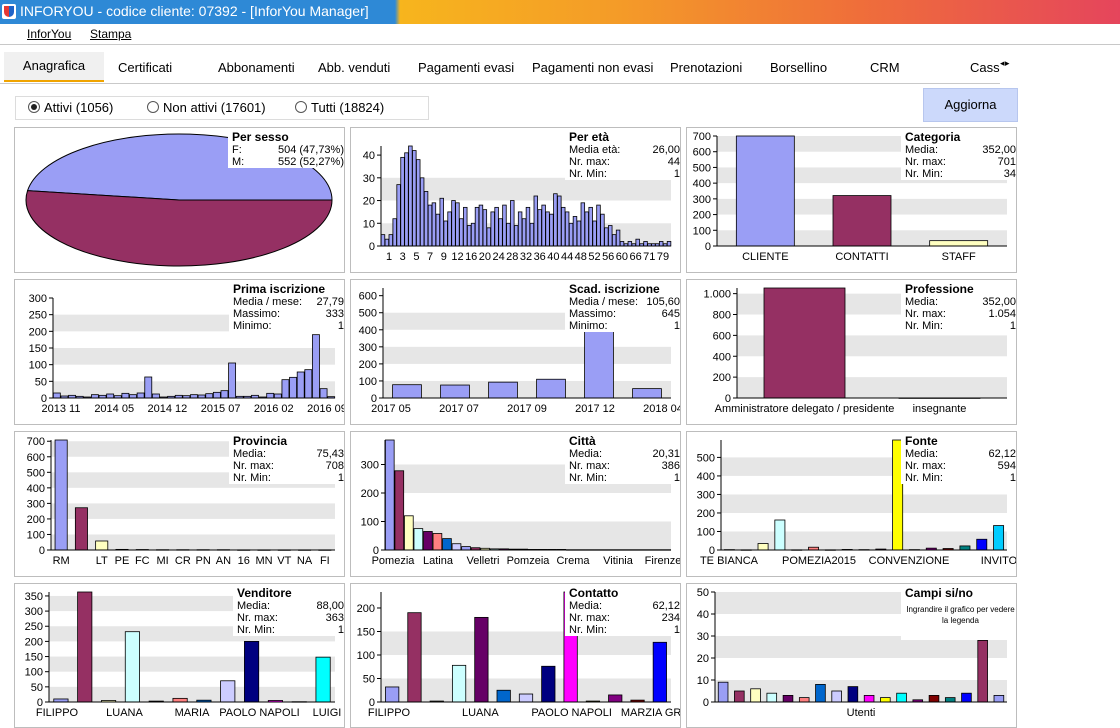 The width and height of the screenshot is (1120, 728). Describe the element at coordinates (330, 454) in the screenshot. I see `stat-value: 75,43` at that location.